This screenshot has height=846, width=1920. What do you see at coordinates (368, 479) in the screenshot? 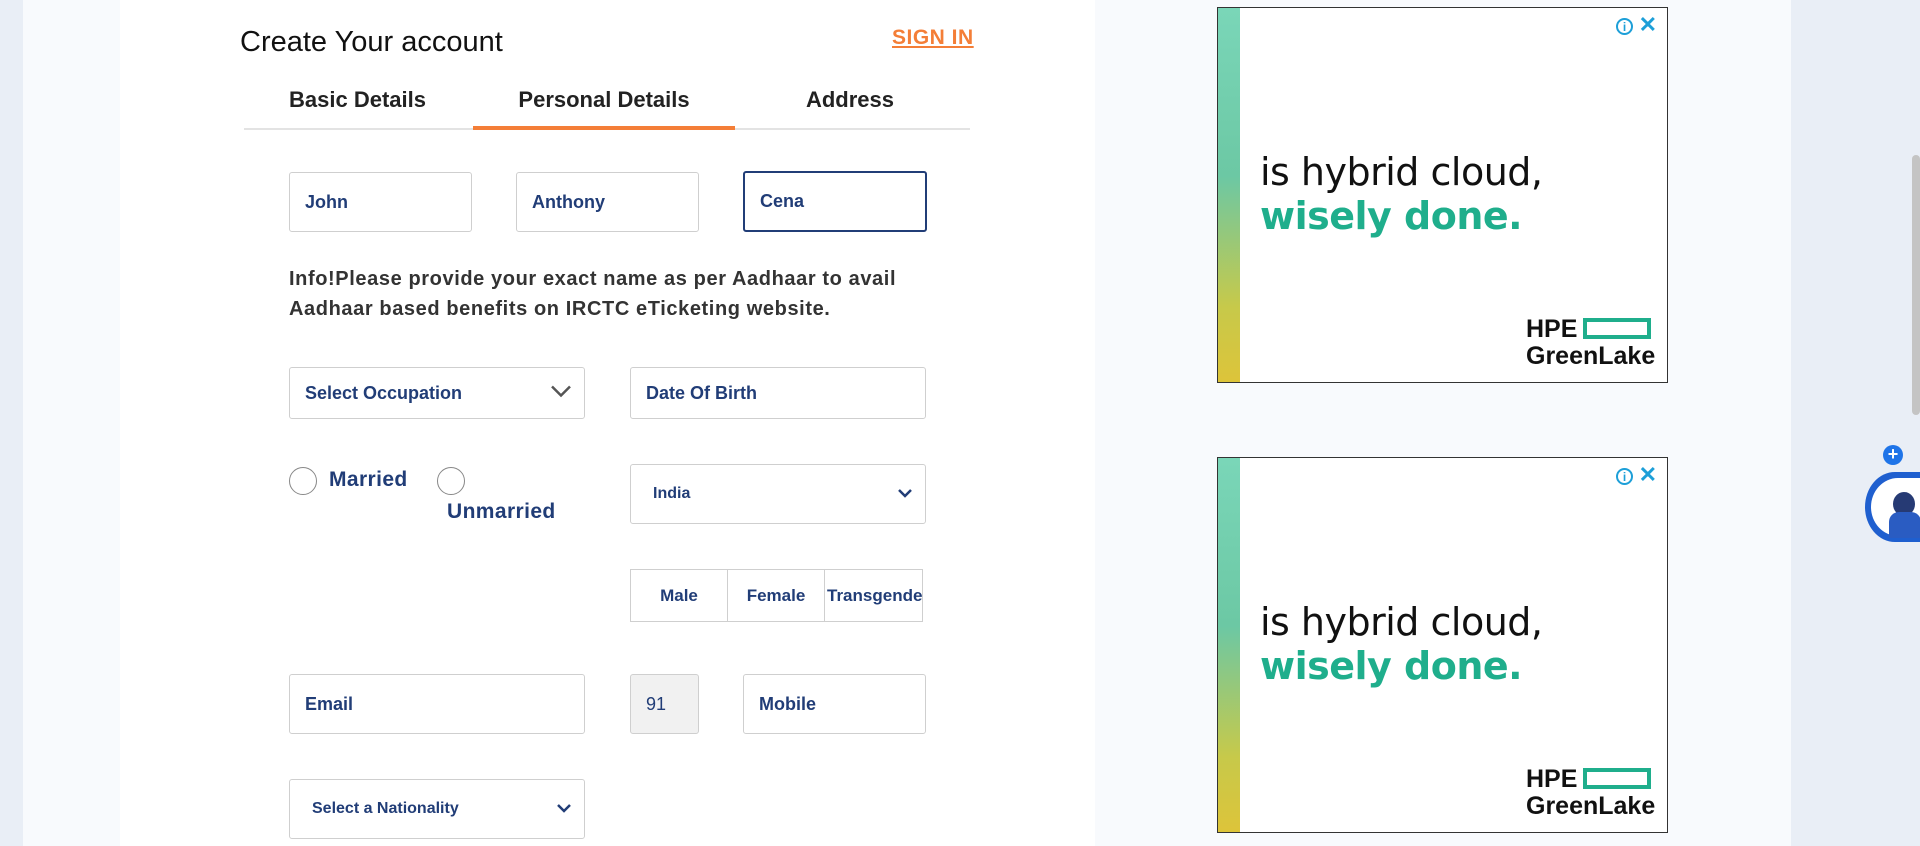
I see `married-label: Married` at bounding box center [368, 479].